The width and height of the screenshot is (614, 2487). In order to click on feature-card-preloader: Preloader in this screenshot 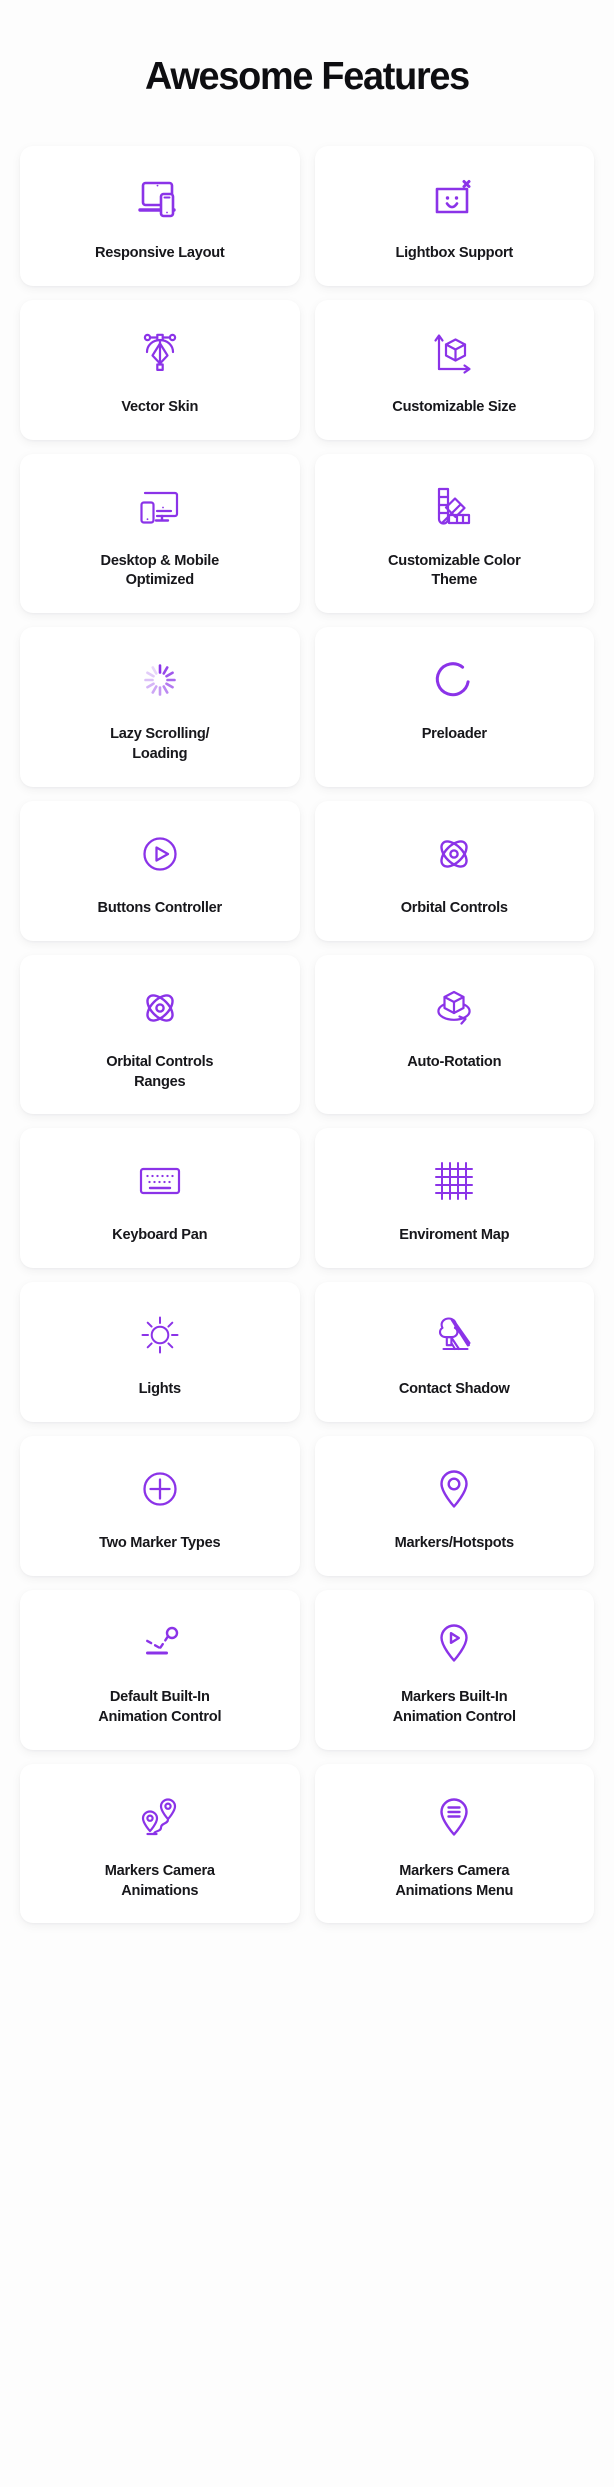, I will do `click(454, 707)`.